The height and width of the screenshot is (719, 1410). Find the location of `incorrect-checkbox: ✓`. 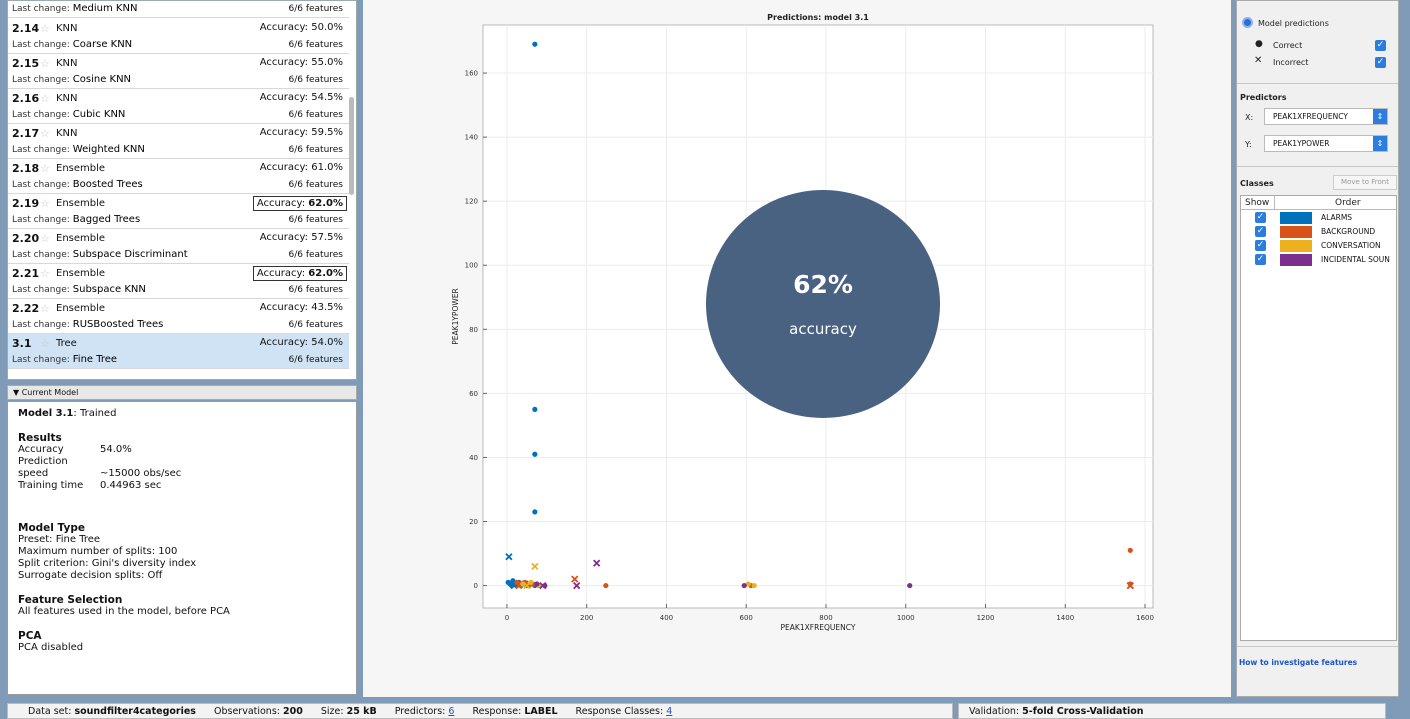

incorrect-checkbox: ✓ is located at coordinates (1380, 62).